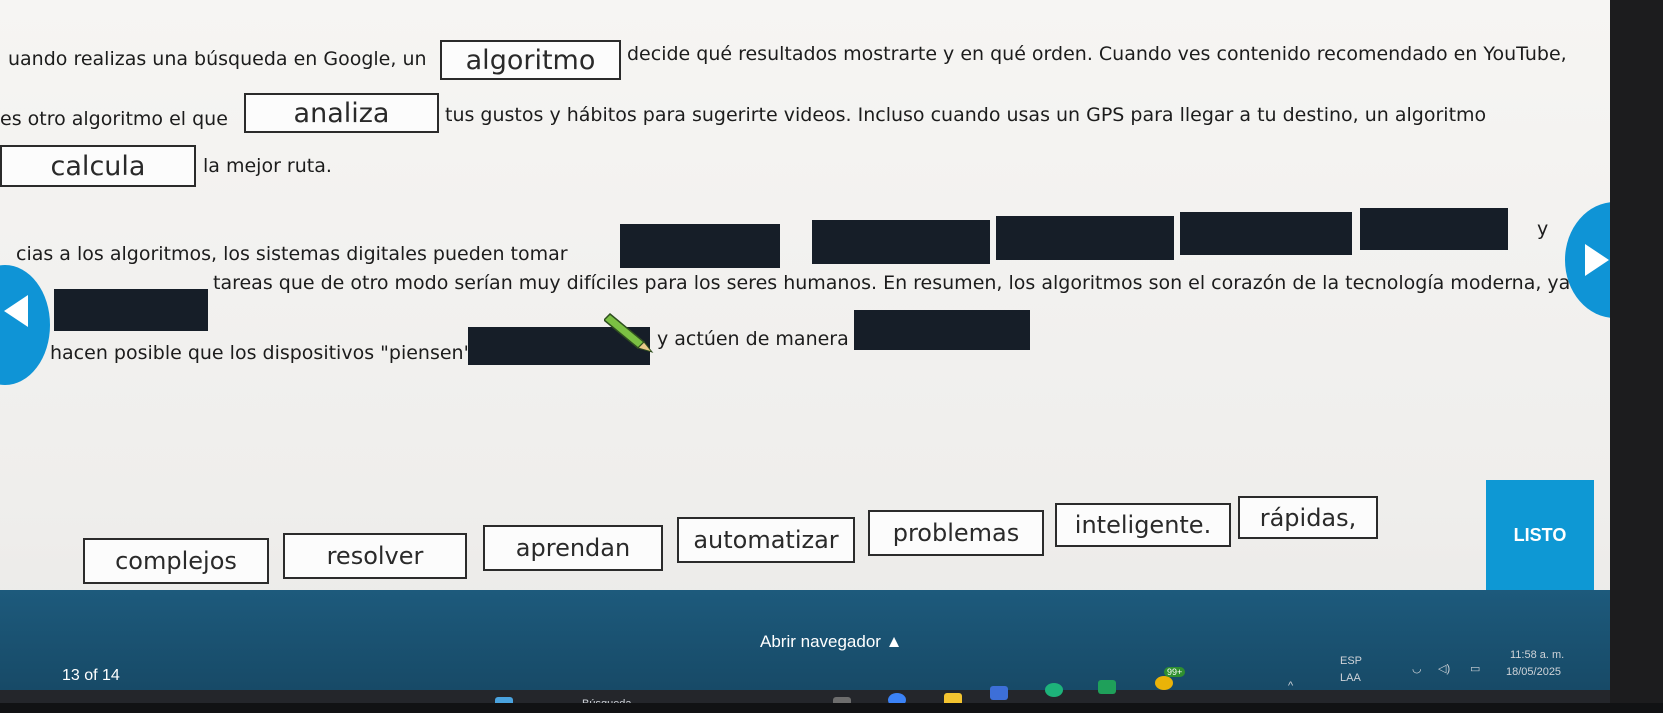 The width and height of the screenshot is (1663, 713). I want to click on p2-line3-mid: y actúen de manera, so click(753, 339).